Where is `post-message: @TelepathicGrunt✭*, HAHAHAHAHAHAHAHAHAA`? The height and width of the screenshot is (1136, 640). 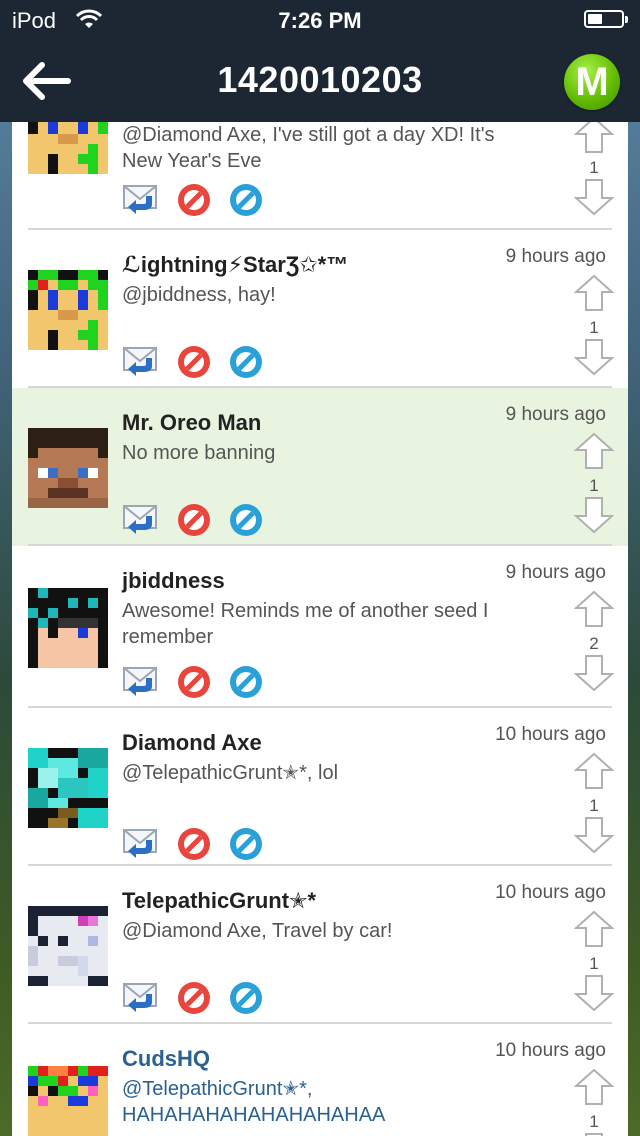
post-message: @TelepathicGrunt✭*, HAHAHAHAHAHAHAHAHAA is located at coordinates (254, 1102).